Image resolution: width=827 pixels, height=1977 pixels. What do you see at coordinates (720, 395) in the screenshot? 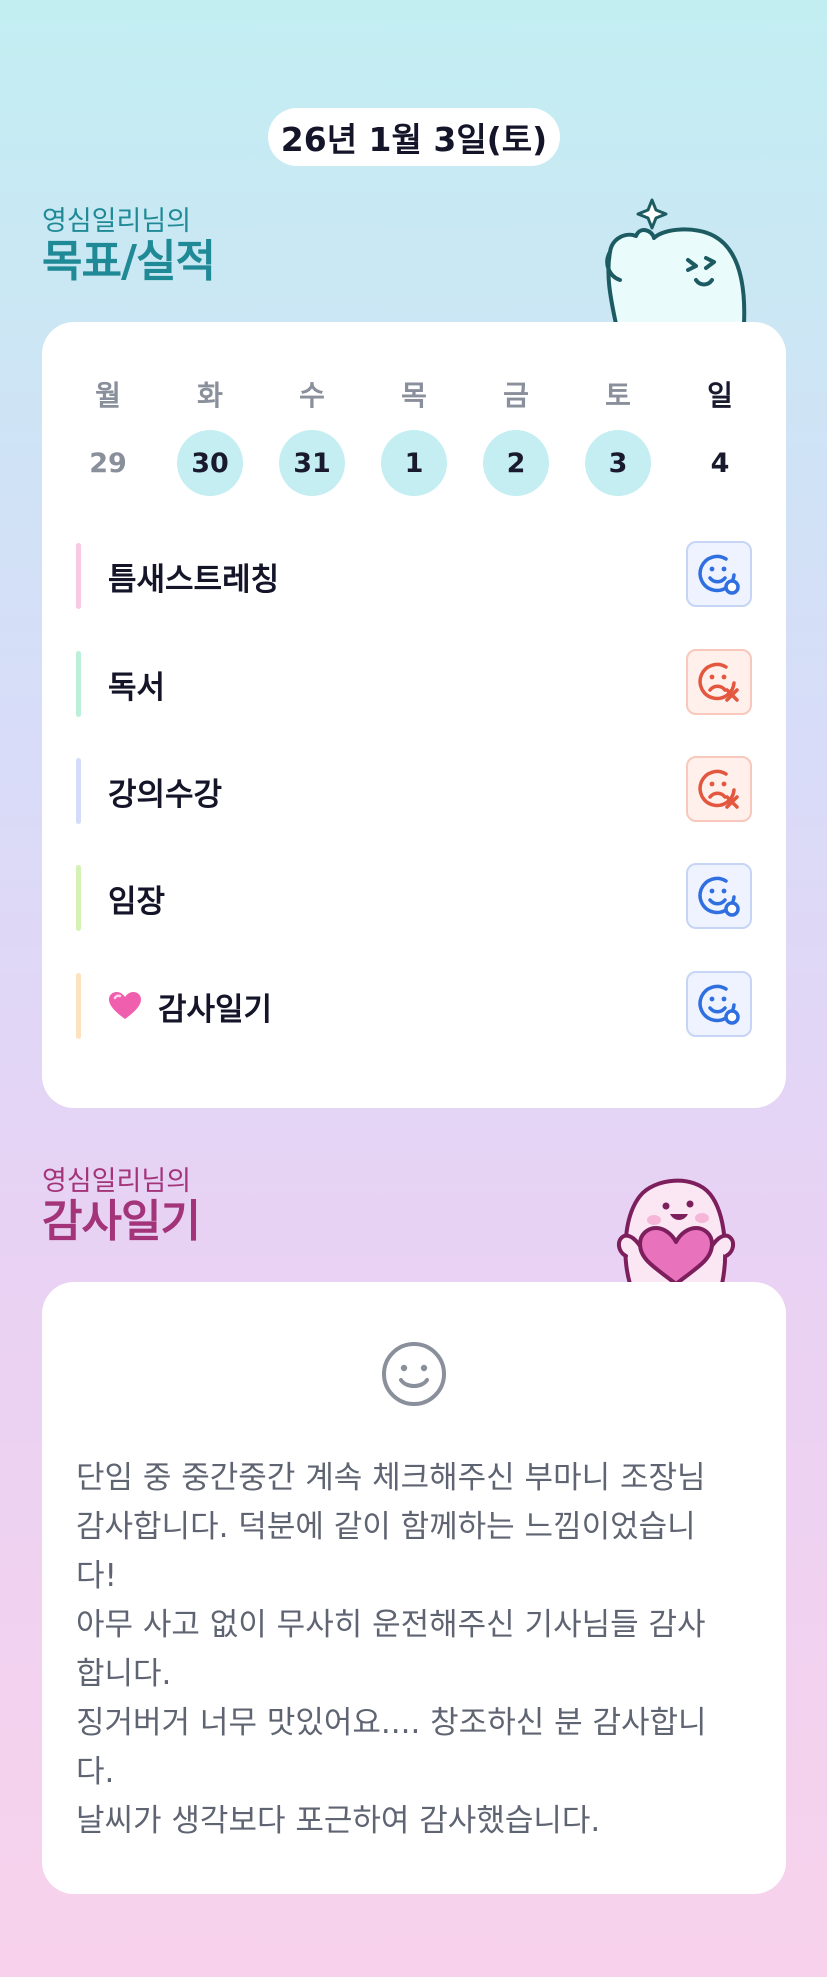
I see `day-name: 일` at bounding box center [720, 395].